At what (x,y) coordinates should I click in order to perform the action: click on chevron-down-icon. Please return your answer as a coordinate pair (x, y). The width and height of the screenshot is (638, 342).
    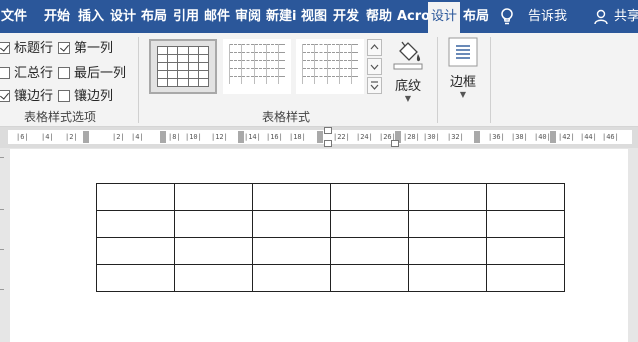
    Looking at the image, I should click on (374, 67).